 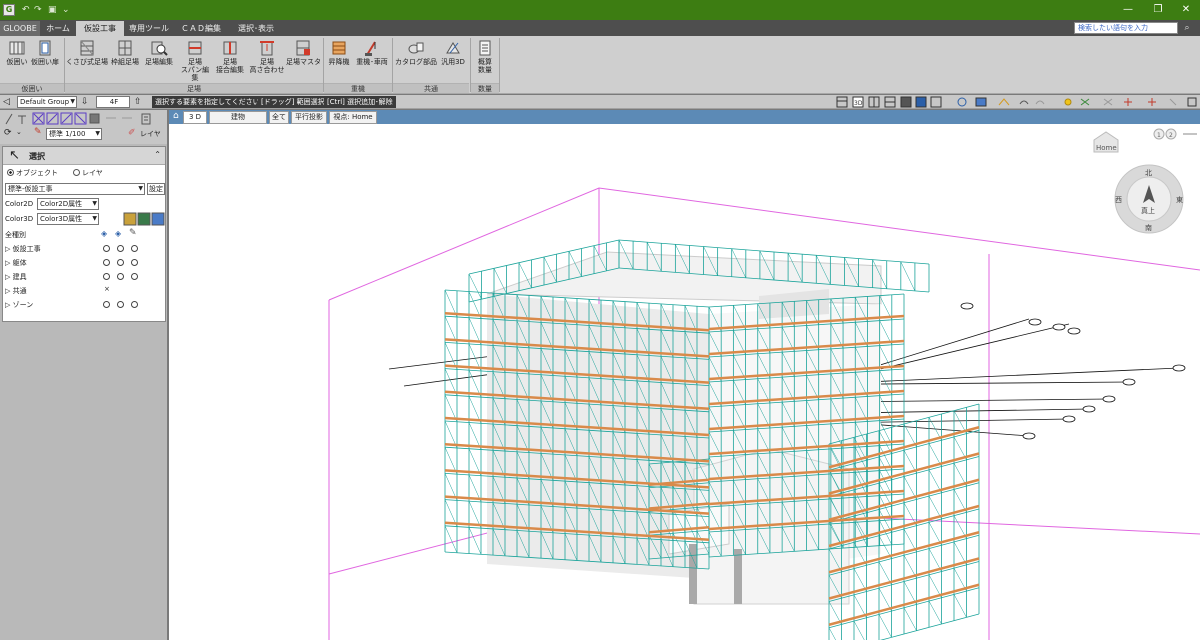 What do you see at coordinates (1158, 10) in the screenshot?
I see `maximize-button: ❐` at bounding box center [1158, 10].